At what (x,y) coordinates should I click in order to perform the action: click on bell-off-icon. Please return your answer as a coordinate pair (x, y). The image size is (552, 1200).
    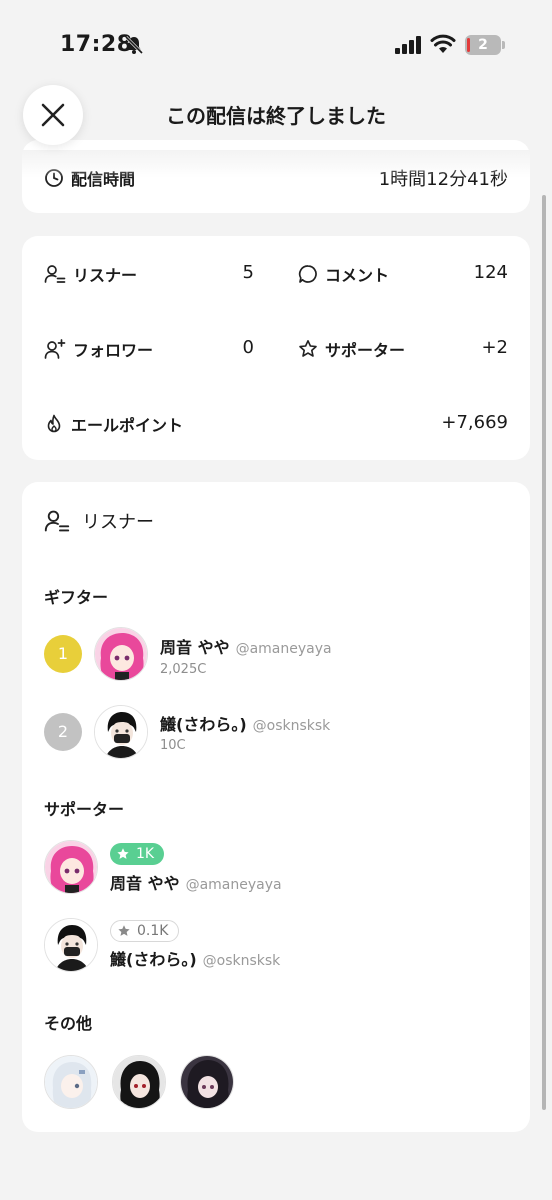
    Looking at the image, I should click on (134, 45).